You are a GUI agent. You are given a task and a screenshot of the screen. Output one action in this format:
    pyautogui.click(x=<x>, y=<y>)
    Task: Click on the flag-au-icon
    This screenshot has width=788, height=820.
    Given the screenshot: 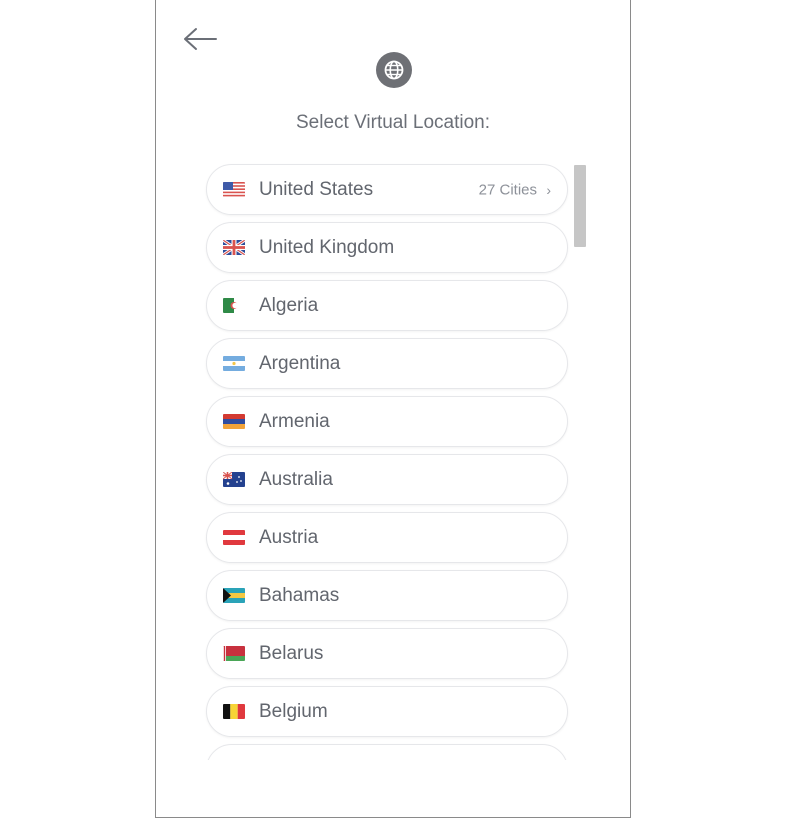 What is the action you would take?
    pyautogui.click(x=234, y=479)
    